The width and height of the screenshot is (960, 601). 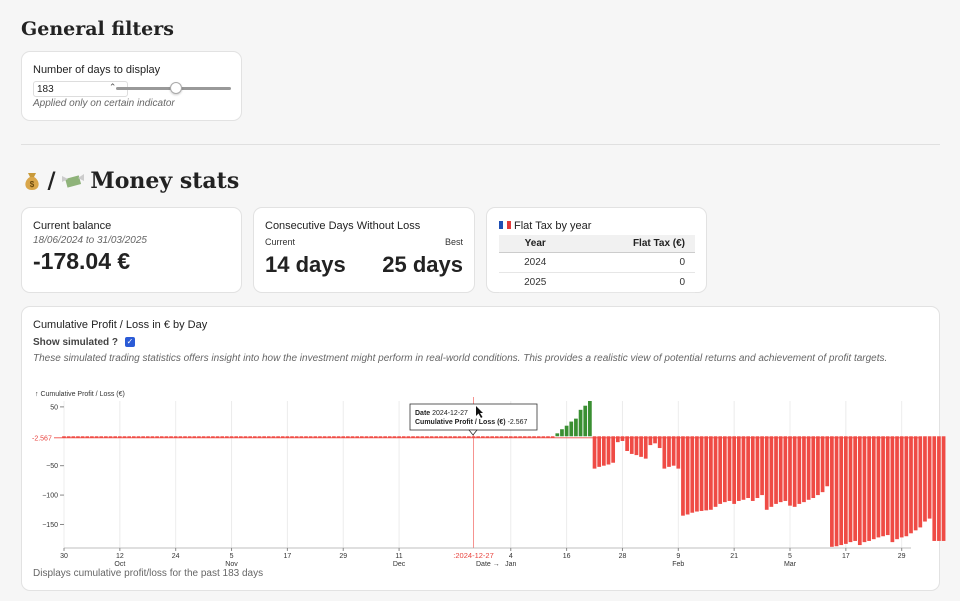 I want to click on tooltip-value-value: -2.567, so click(x=518, y=422).